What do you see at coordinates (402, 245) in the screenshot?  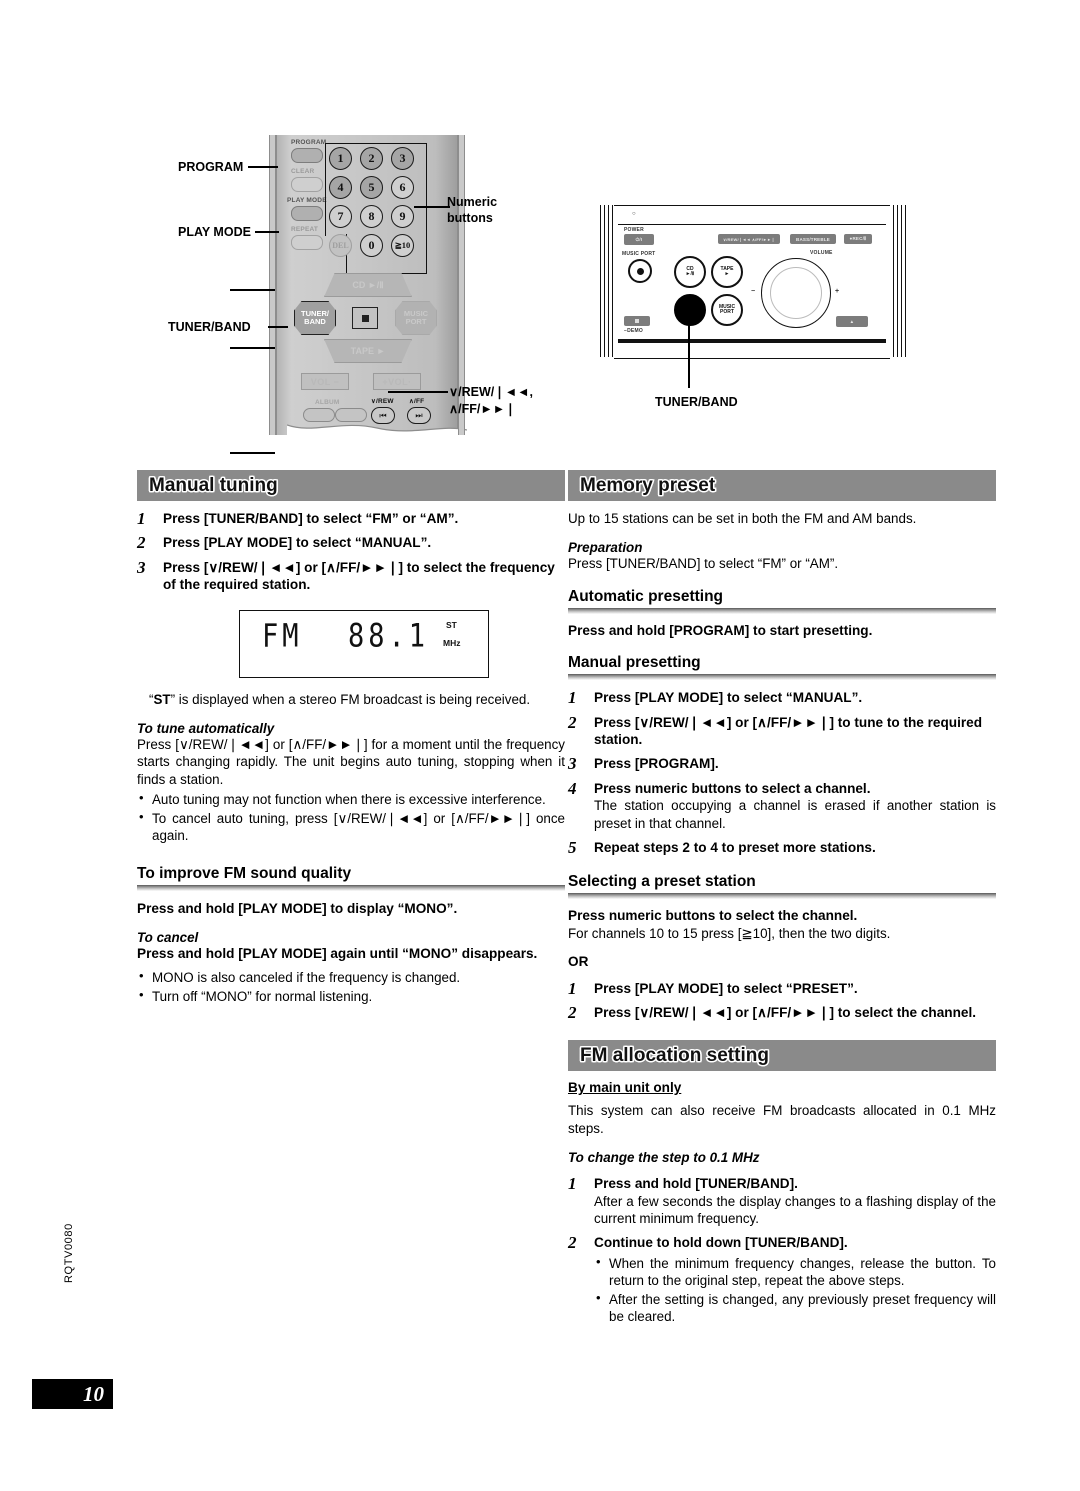 I see `remote-key-over10: ≧10` at bounding box center [402, 245].